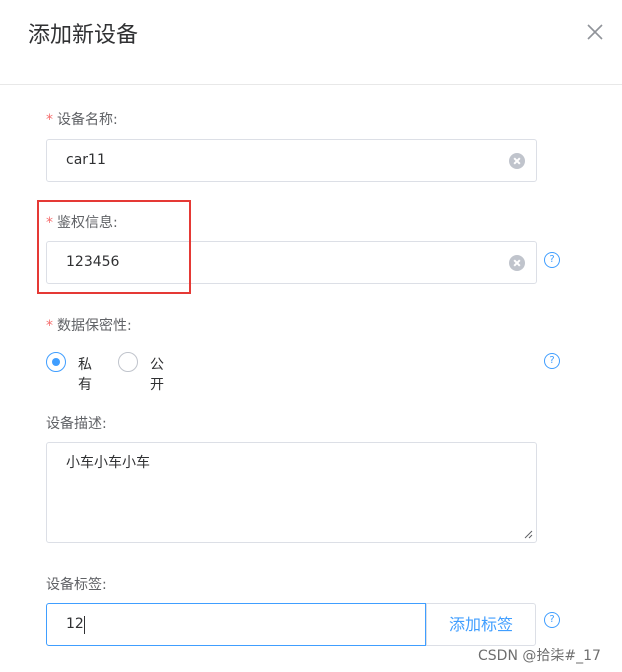 The image size is (622, 672). What do you see at coordinates (108, 463) in the screenshot?
I see `description-value: 小车小车小车` at bounding box center [108, 463].